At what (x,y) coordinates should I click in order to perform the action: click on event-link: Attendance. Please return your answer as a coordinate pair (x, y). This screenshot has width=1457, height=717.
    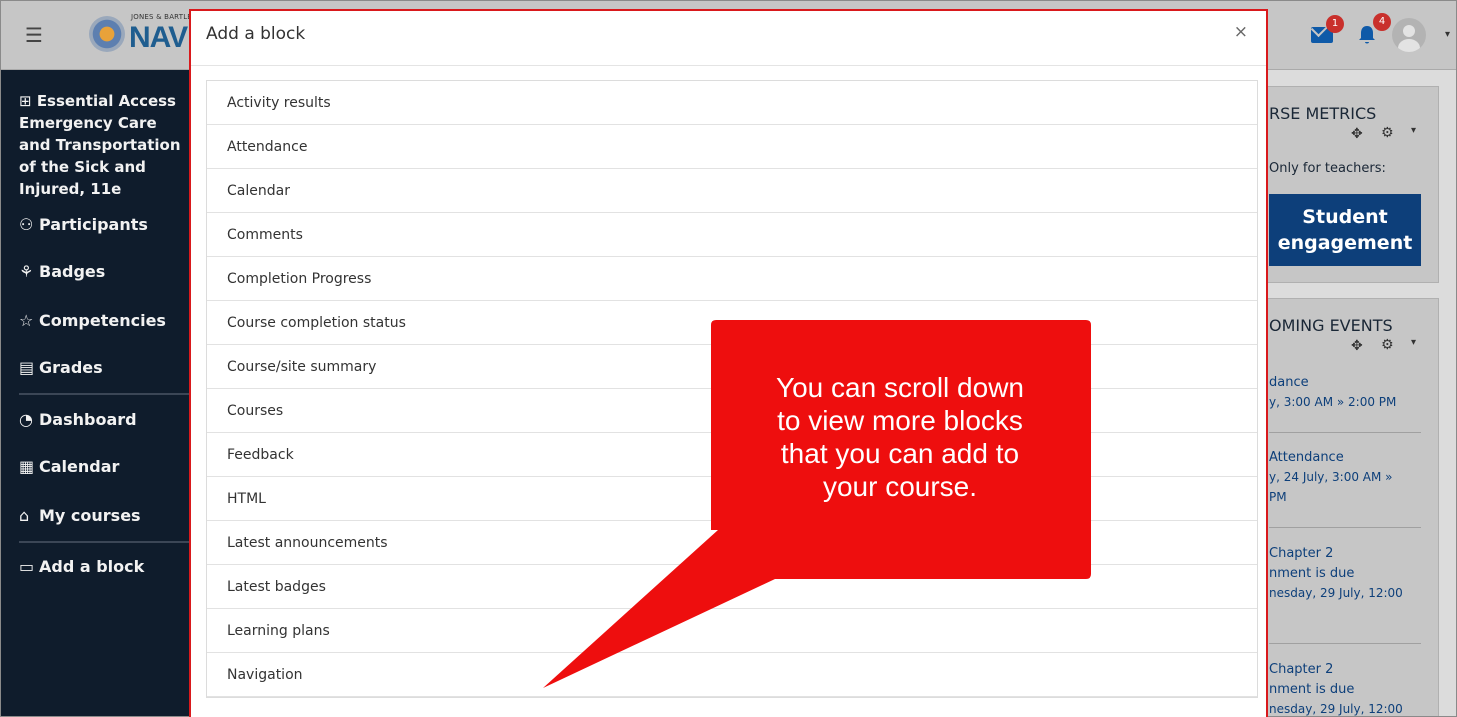
    Looking at the image, I should click on (1306, 457).